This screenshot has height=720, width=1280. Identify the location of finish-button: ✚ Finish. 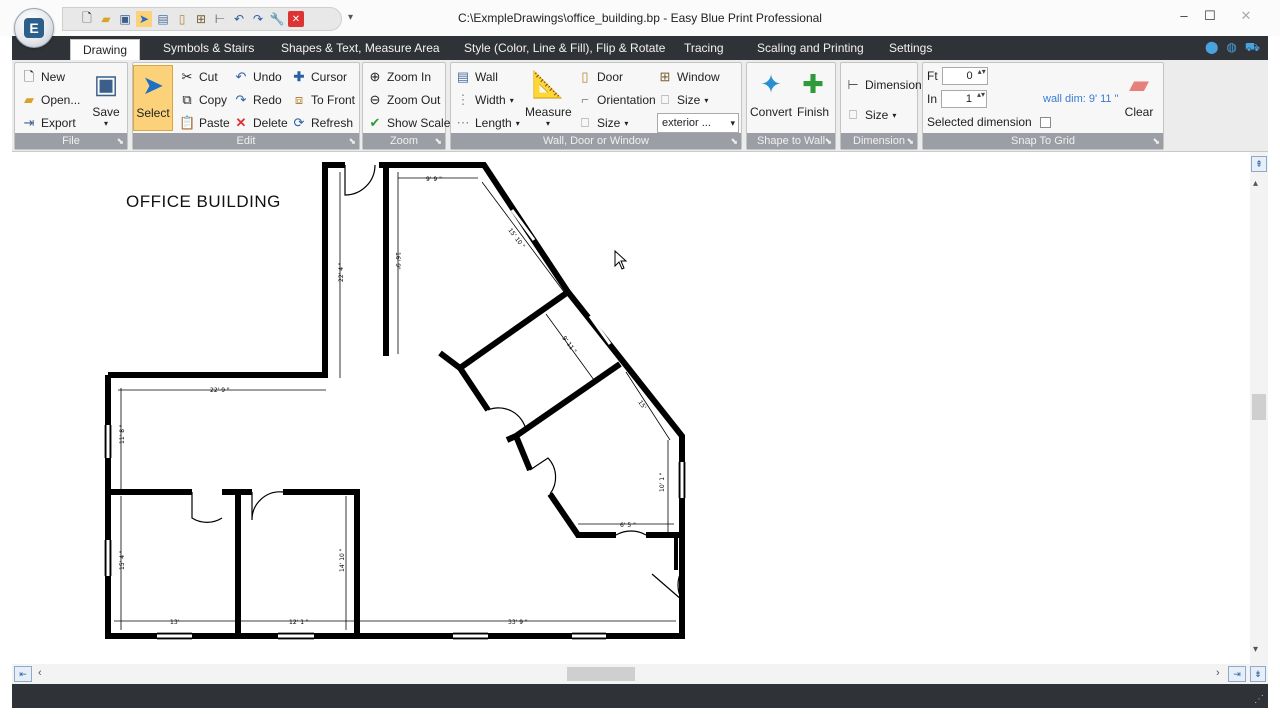
(813, 93).